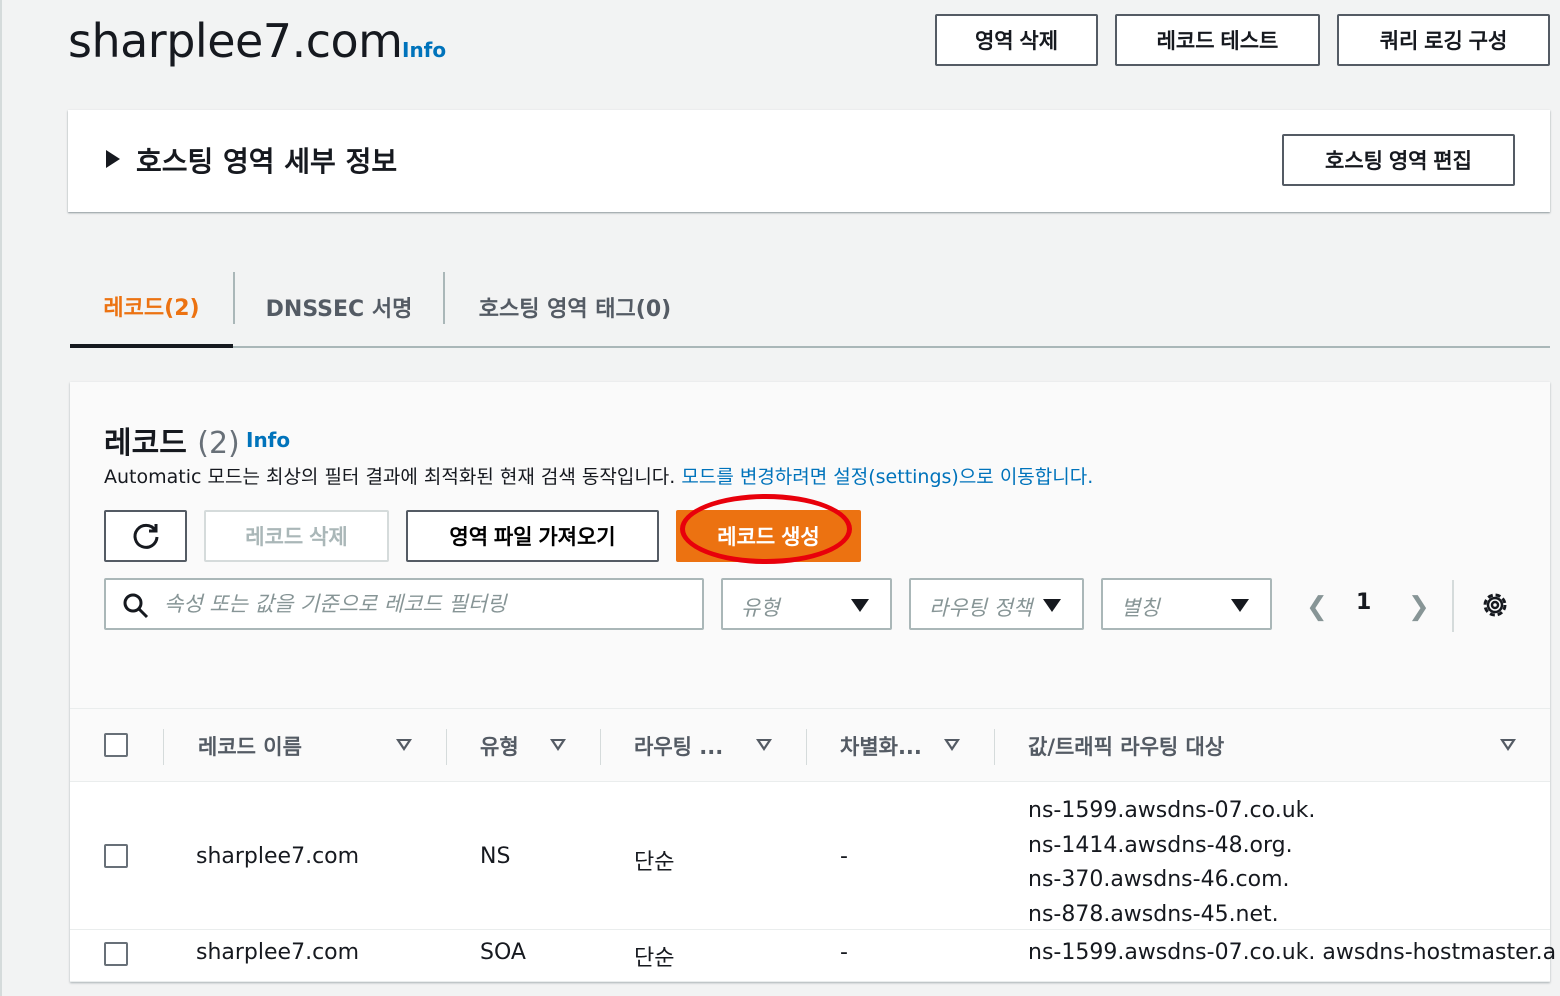 Image resolution: width=1560 pixels, height=996 pixels. What do you see at coordinates (503, 952) in the screenshot?
I see `record-type: SOA` at bounding box center [503, 952].